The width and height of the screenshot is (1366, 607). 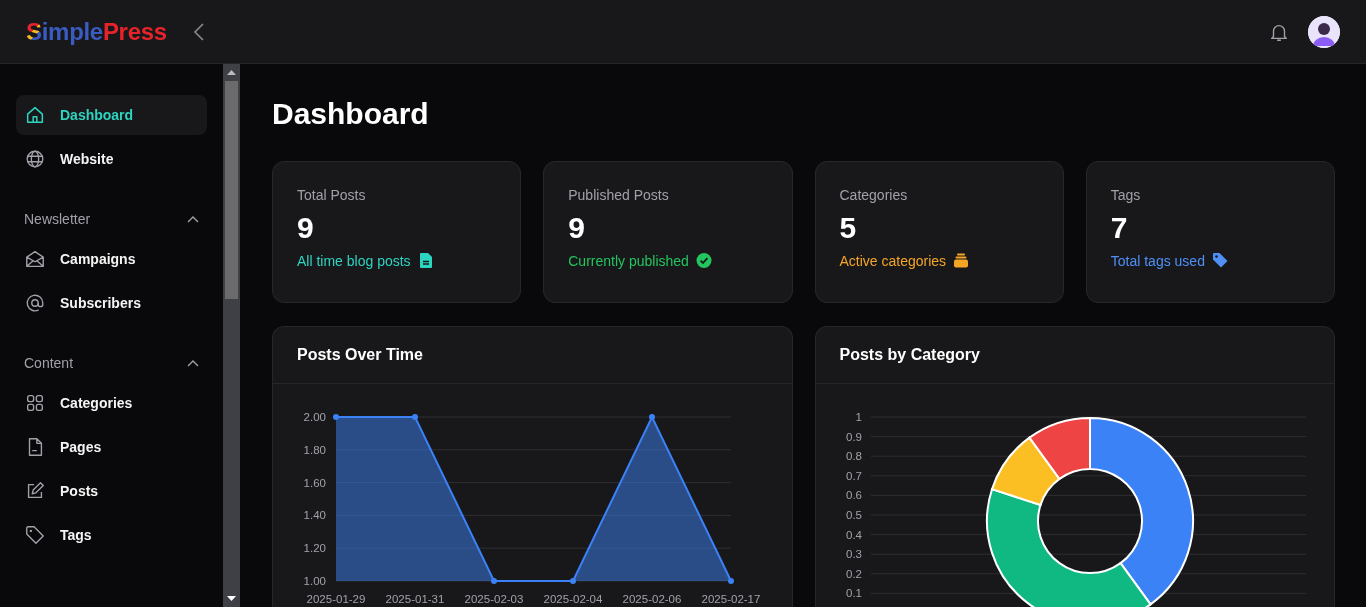 I want to click on chart-title: Posts Over Time, so click(x=360, y=355).